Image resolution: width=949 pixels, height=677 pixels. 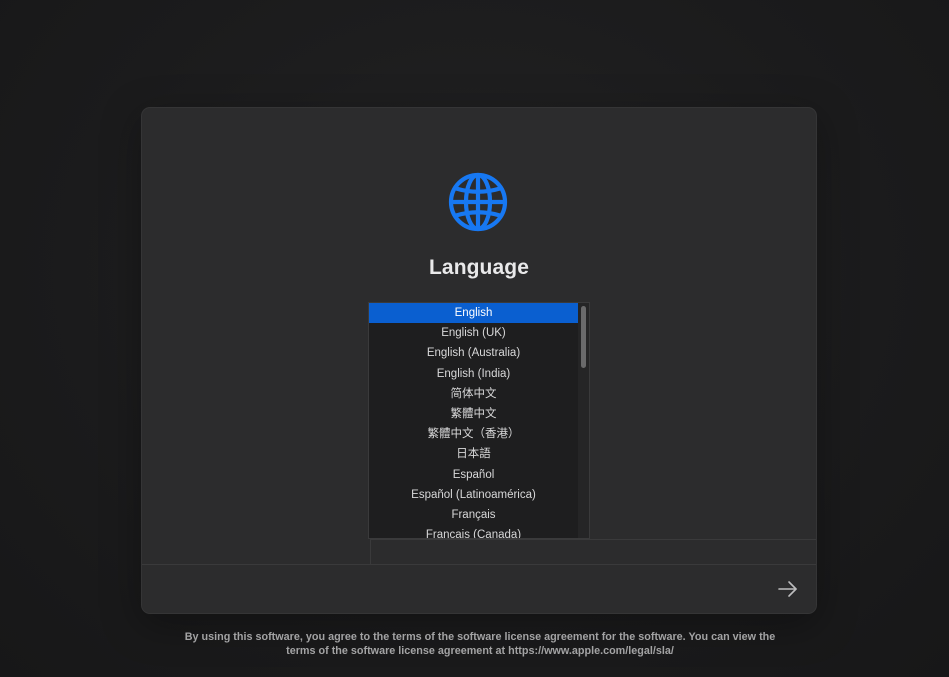 I want to click on globe-icon, so click(x=478, y=202).